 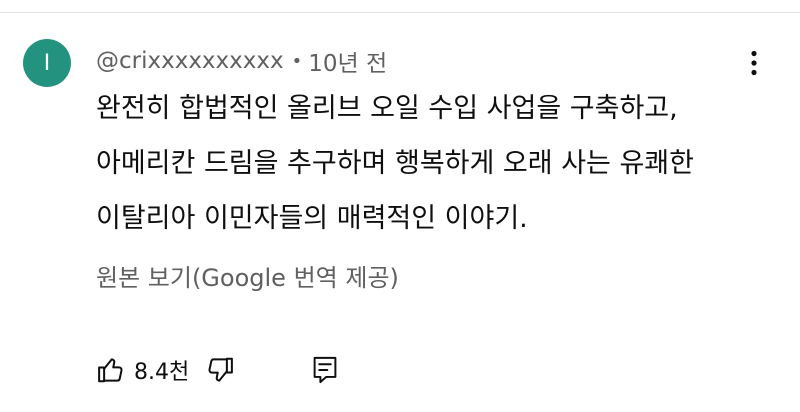 I want to click on reply-button, so click(x=325, y=370).